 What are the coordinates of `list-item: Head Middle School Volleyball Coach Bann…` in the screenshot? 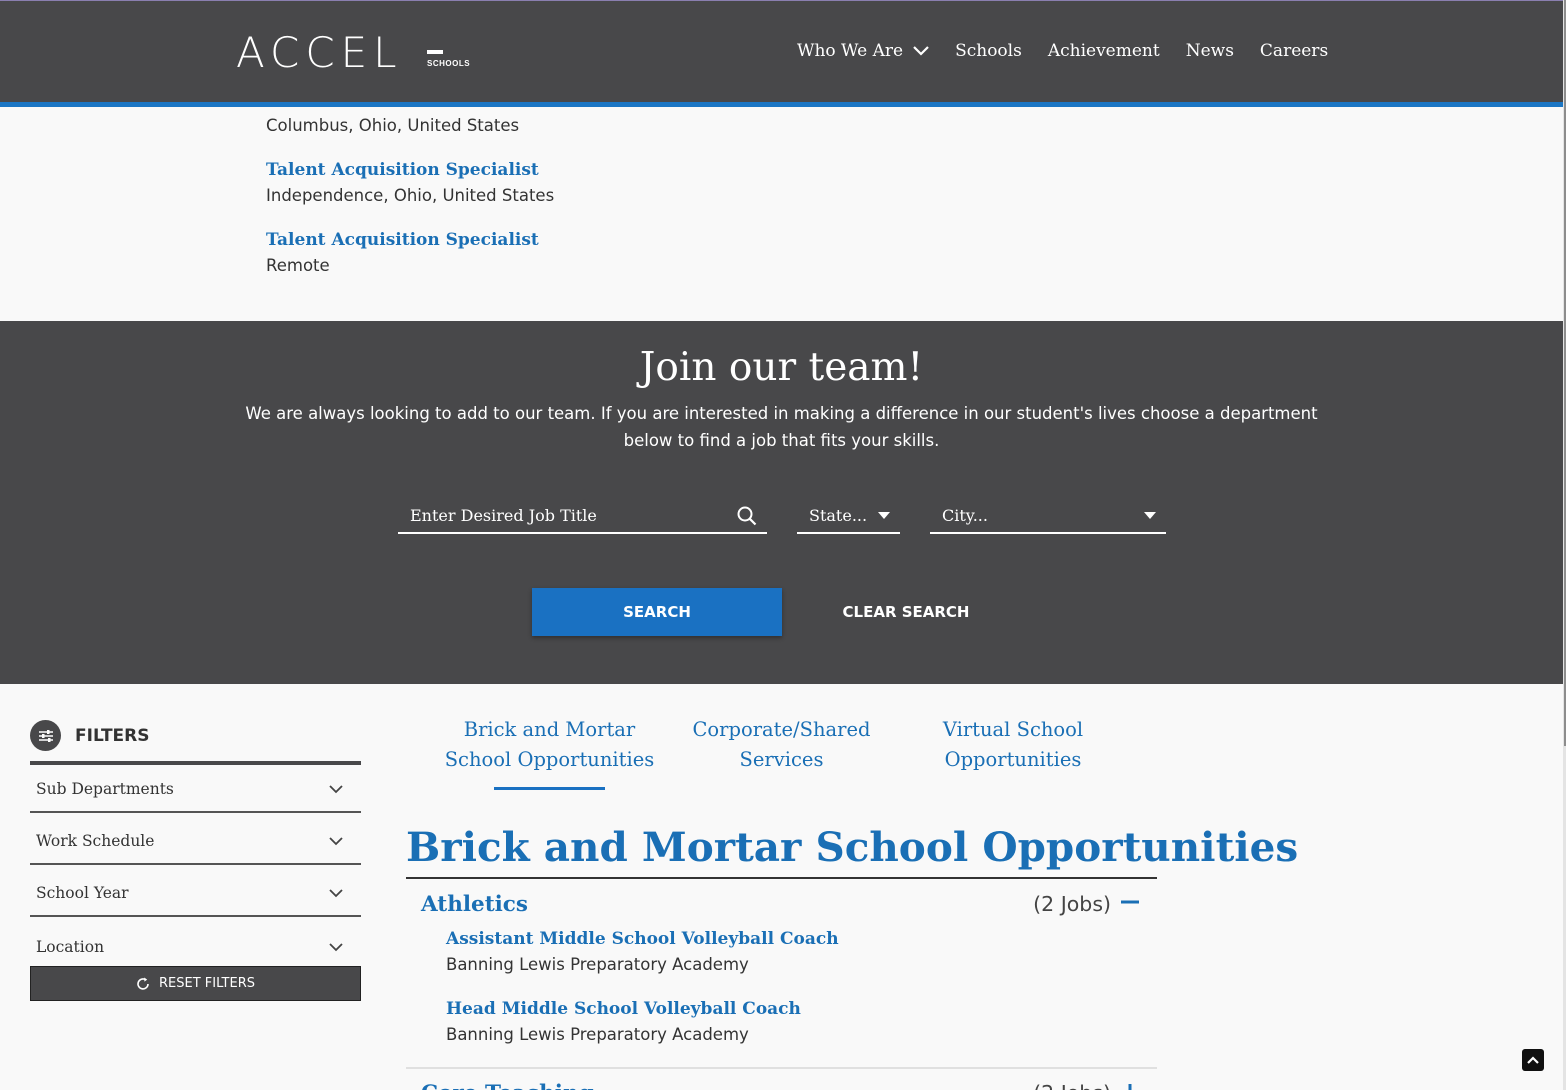 It's located at (642, 1022).